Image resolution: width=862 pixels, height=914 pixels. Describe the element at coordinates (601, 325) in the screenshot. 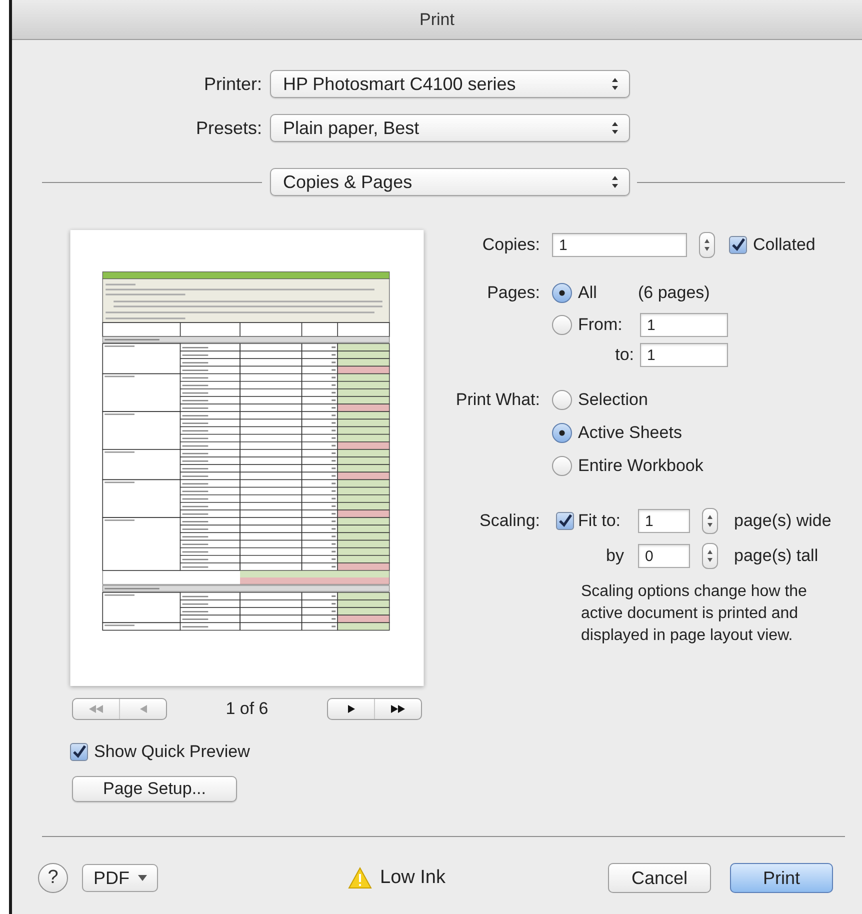

I see `from-label: From:` at that location.